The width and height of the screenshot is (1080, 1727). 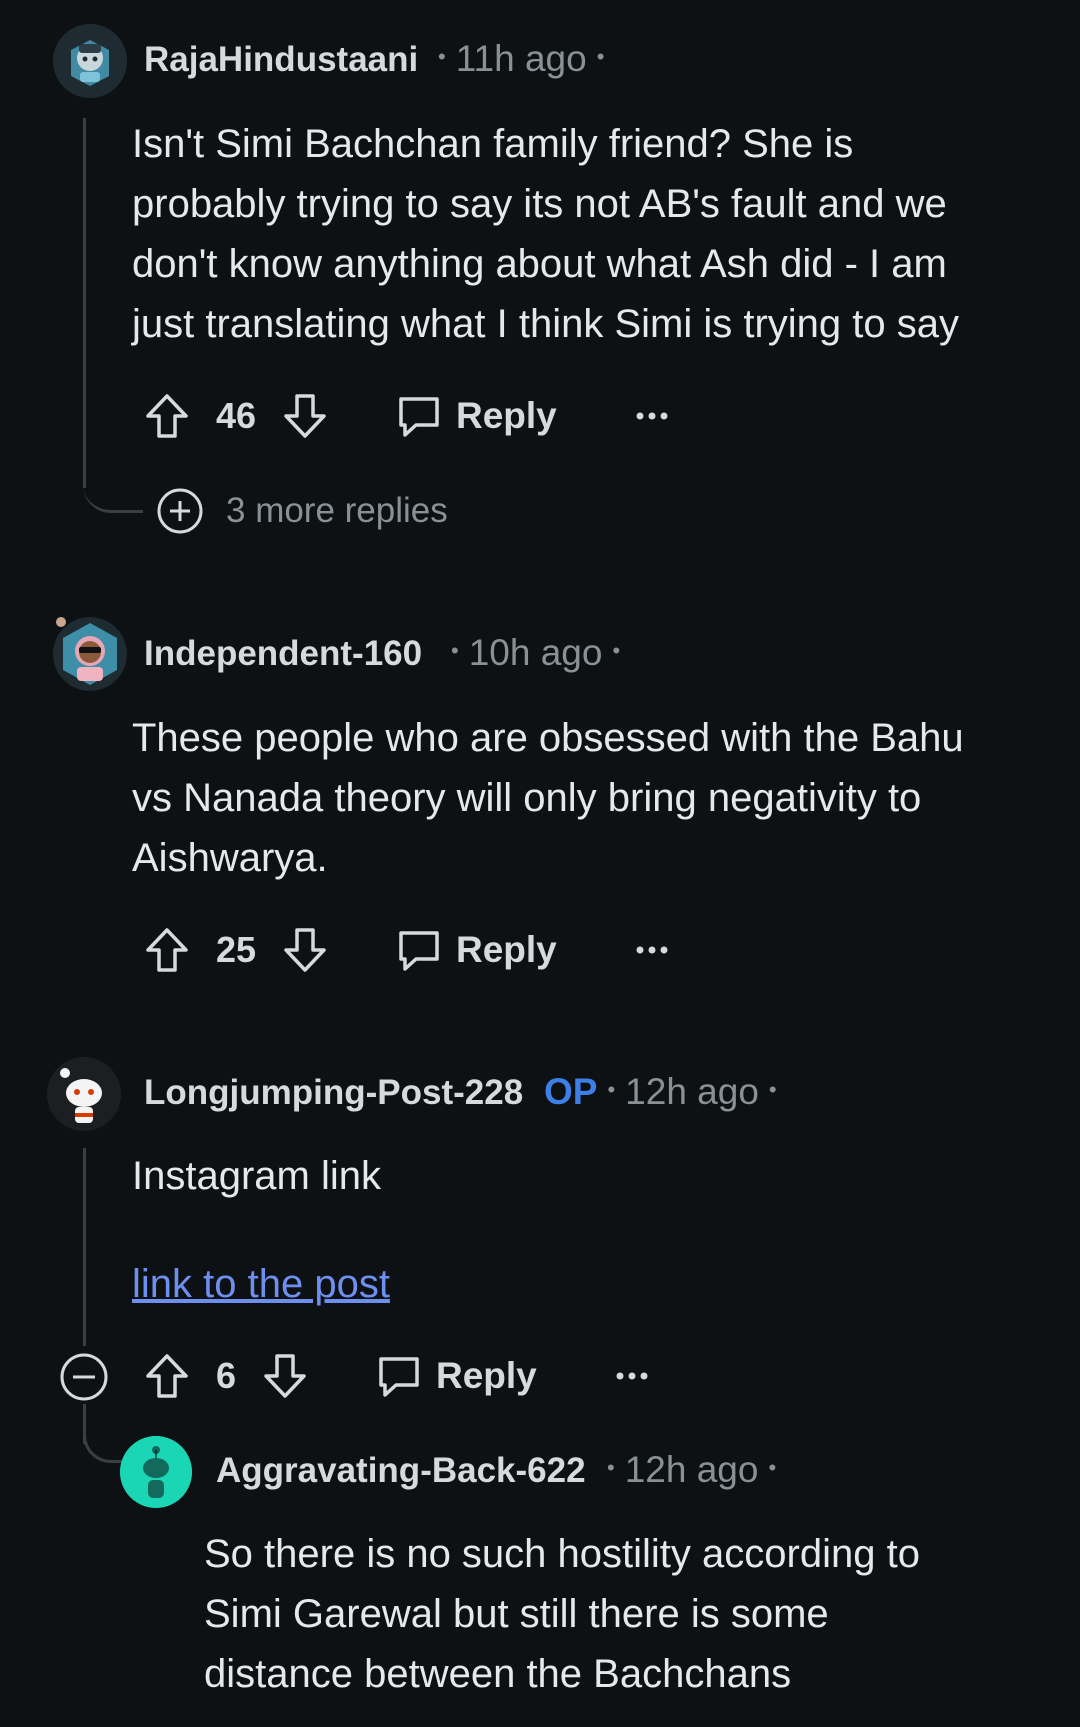 What do you see at coordinates (230, 858) in the screenshot?
I see `comment-line: Aishwarya.` at bounding box center [230, 858].